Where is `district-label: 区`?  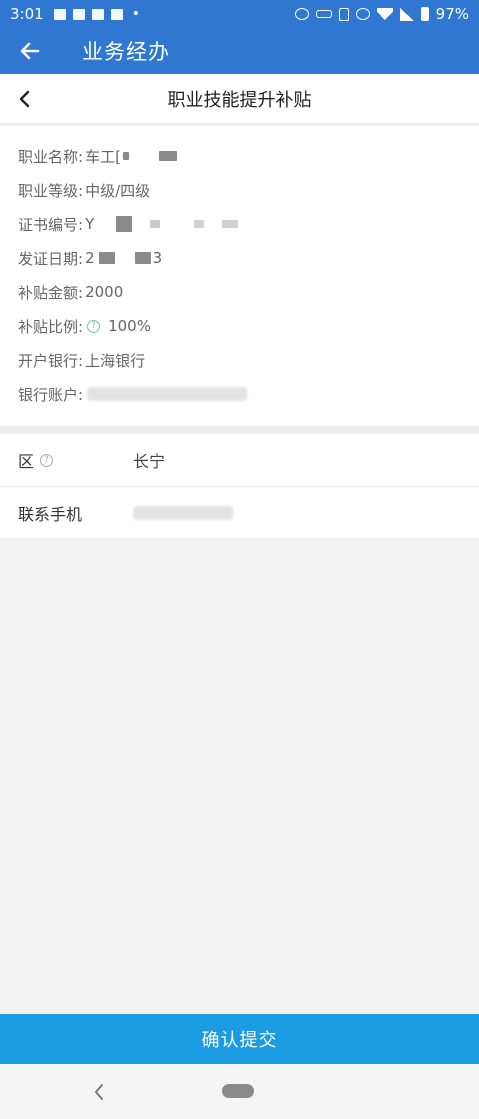 district-label: 区 is located at coordinates (26, 461).